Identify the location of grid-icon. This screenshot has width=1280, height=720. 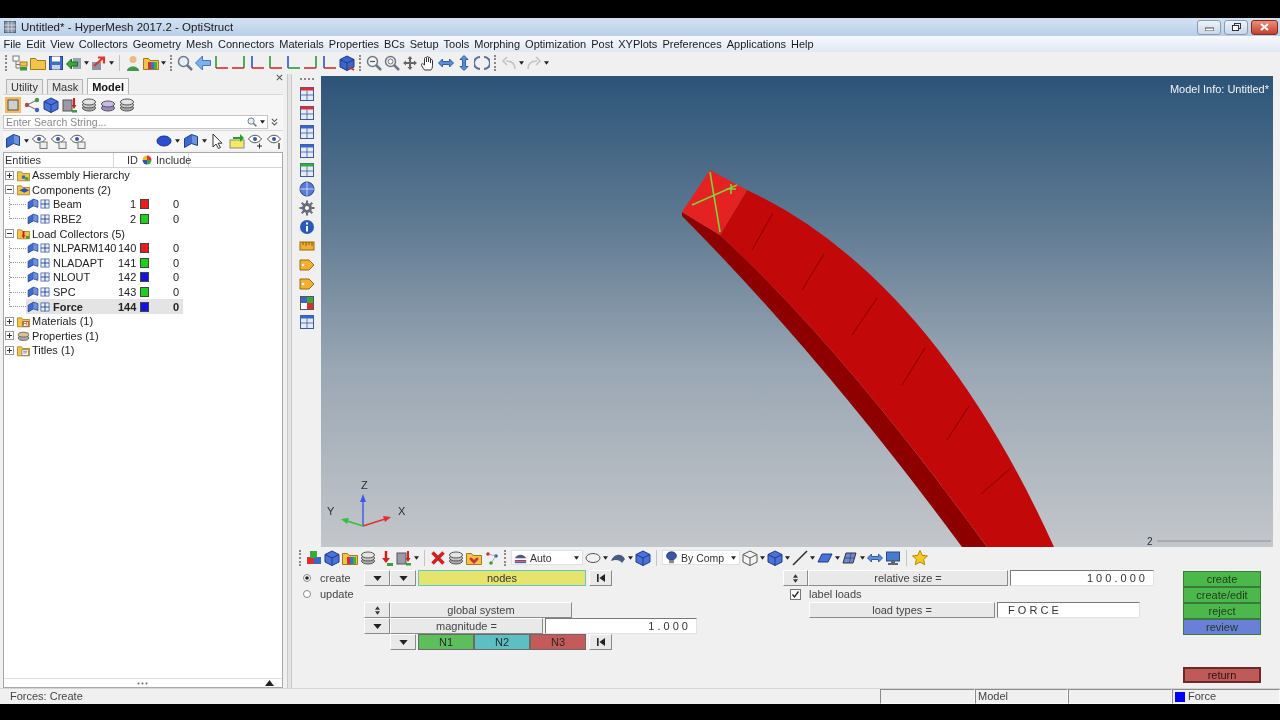
(306, 303).